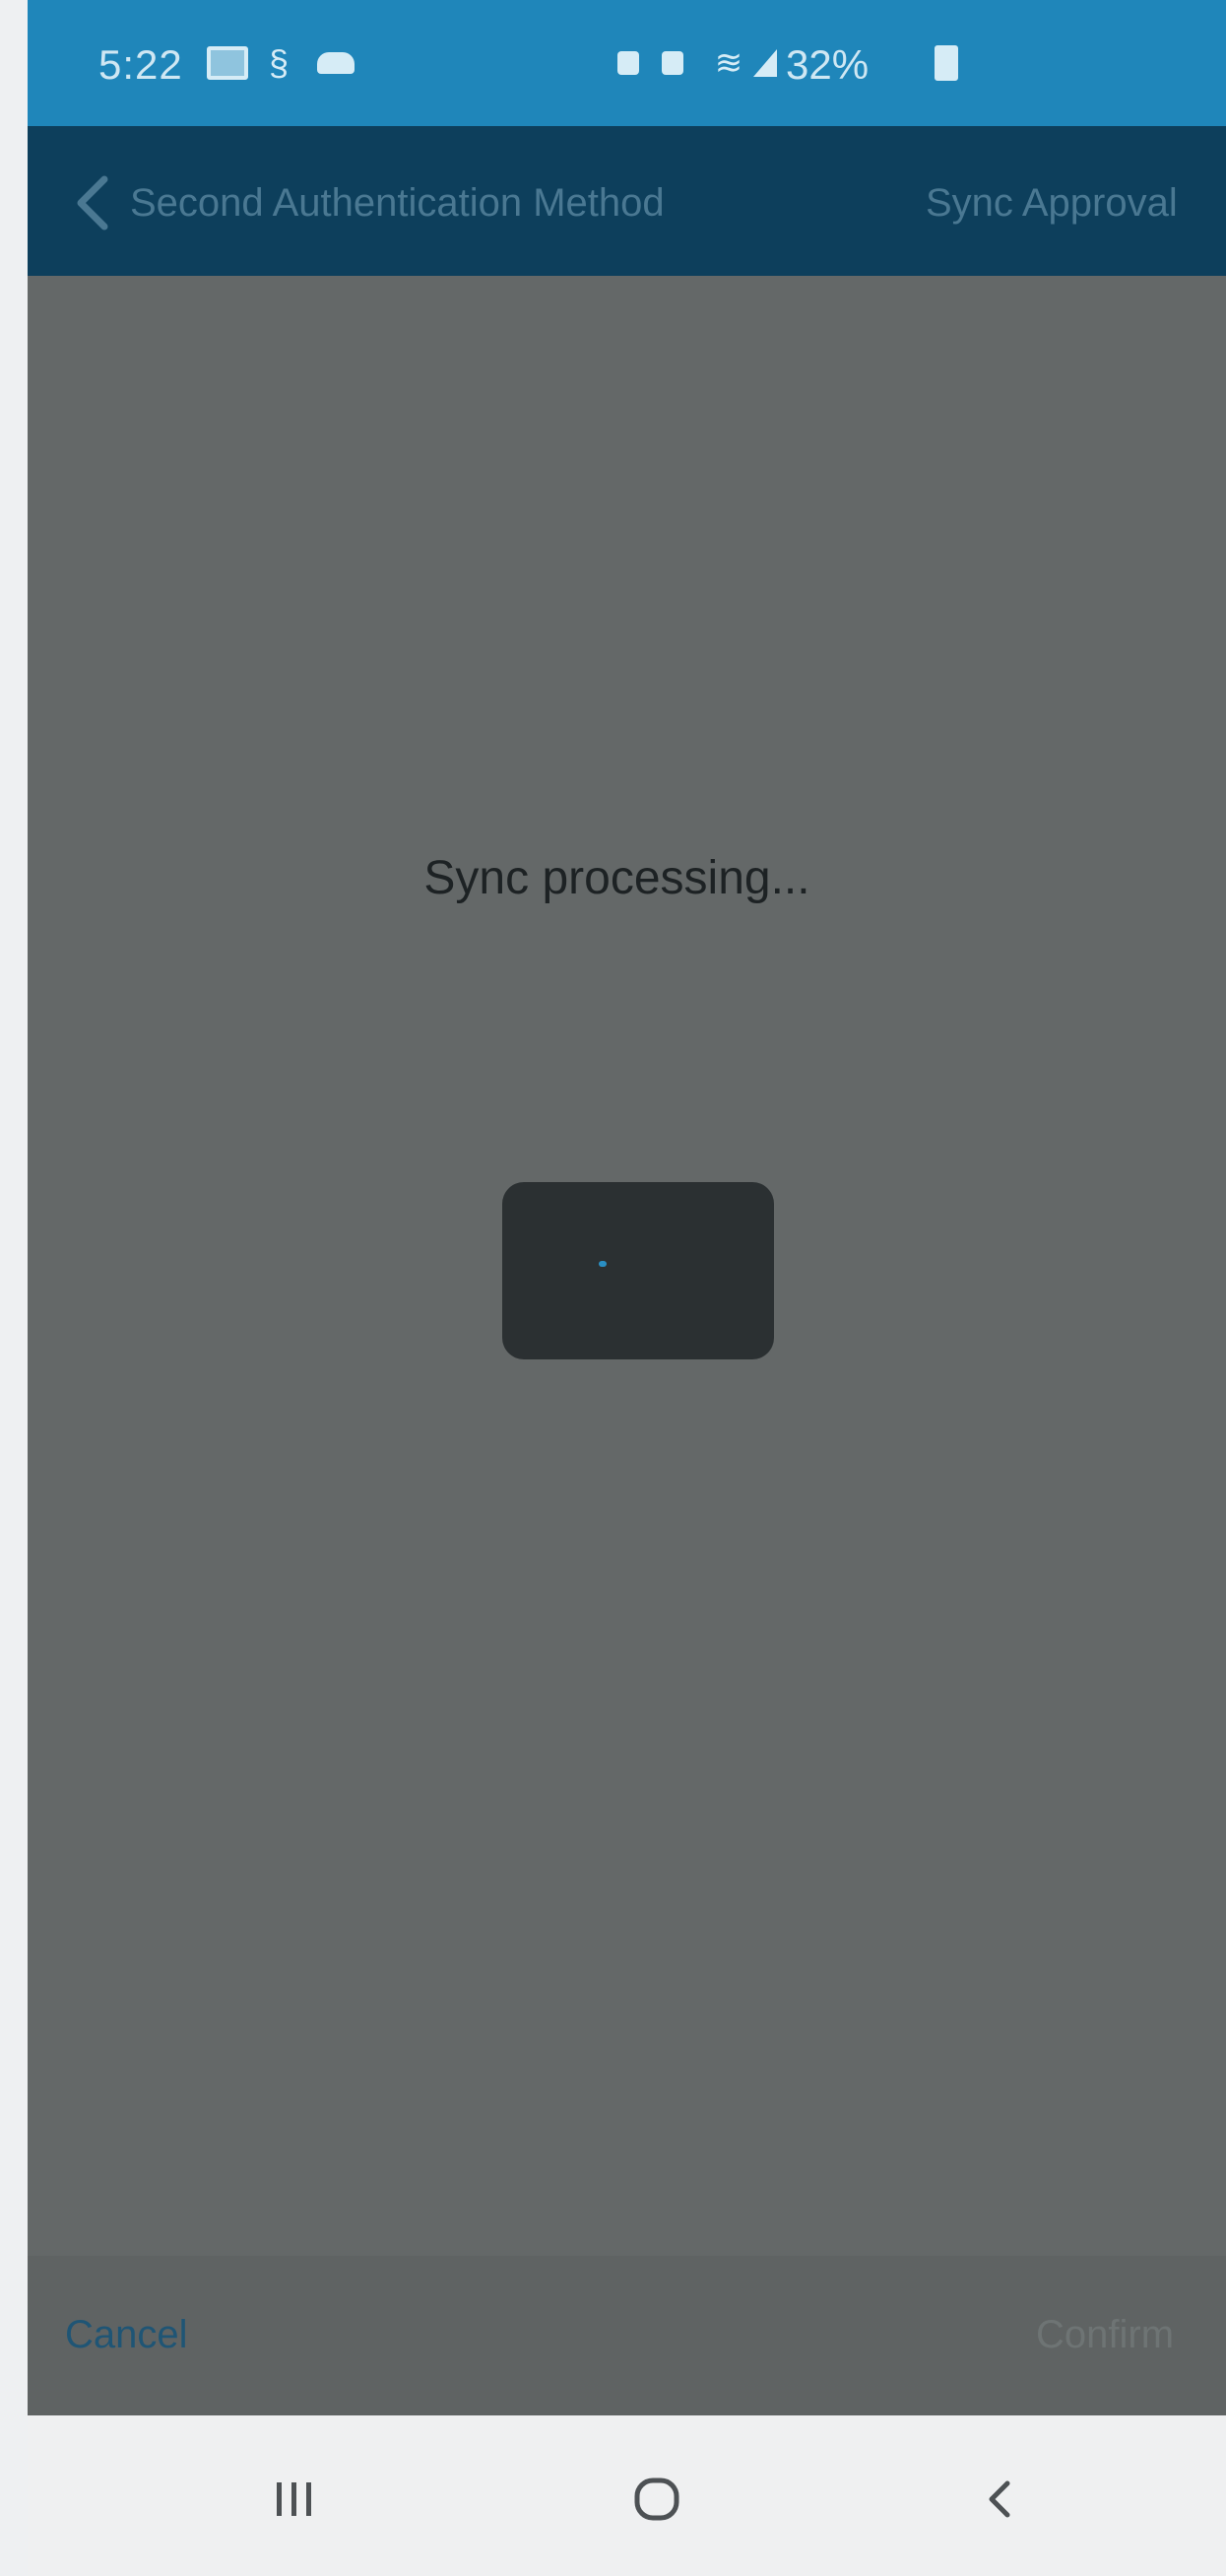  What do you see at coordinates (126, 2335) in the screenshot?
I see `cancel-button: Cancel` at bounding box center [126, 2335].